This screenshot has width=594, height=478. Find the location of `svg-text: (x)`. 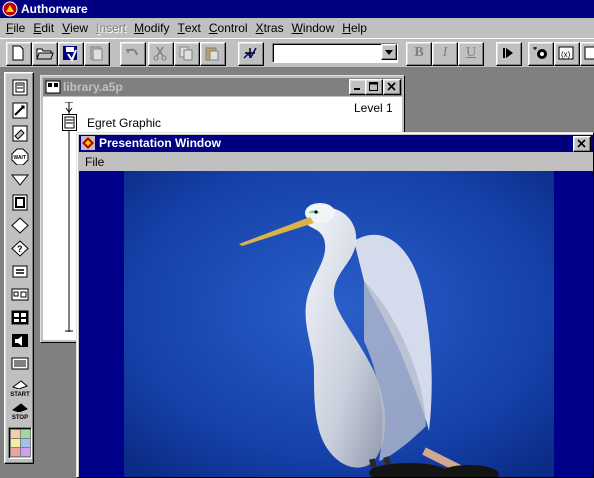

svg-text: (x) is located at coordinates (566, 54).